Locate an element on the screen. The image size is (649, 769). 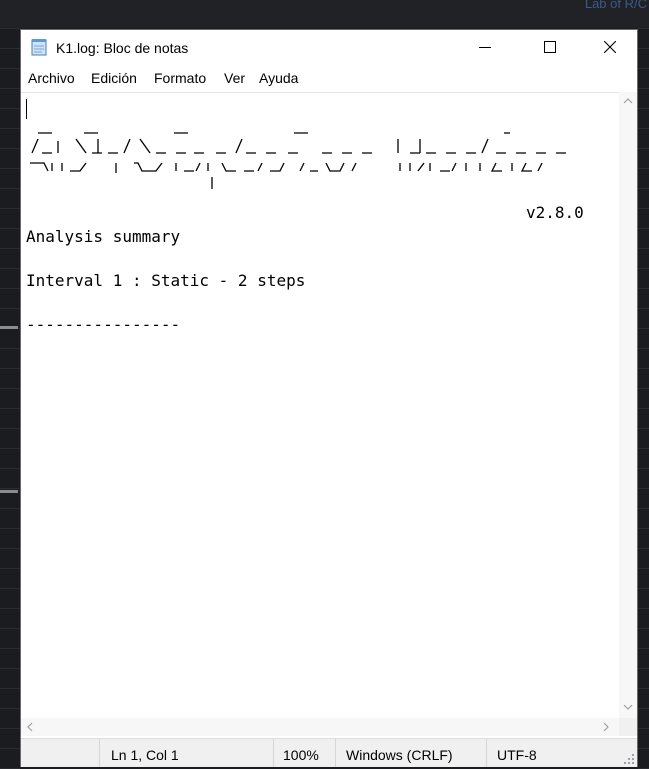
text-caret is located at coordinates (26, 109).